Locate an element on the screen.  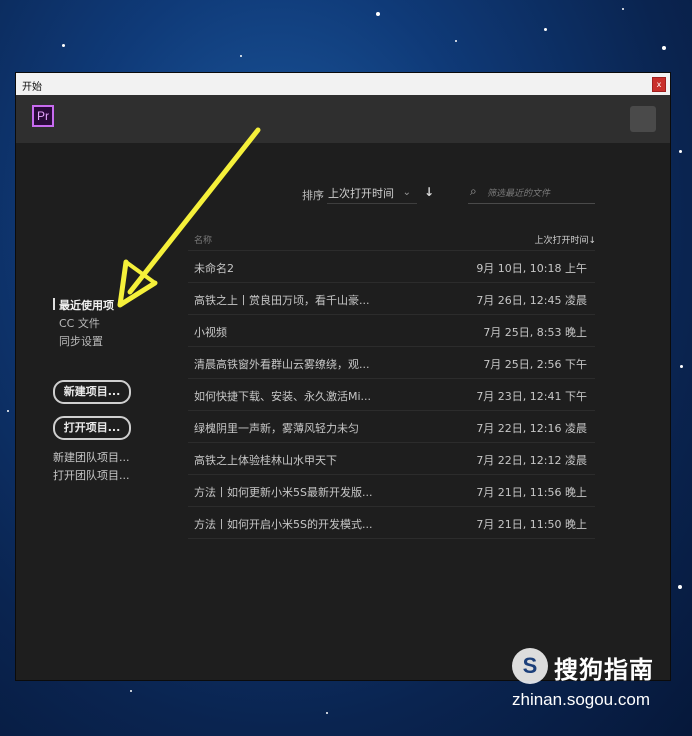
watermark-title: 搜狗指南 is located at coordinates (604, 670).